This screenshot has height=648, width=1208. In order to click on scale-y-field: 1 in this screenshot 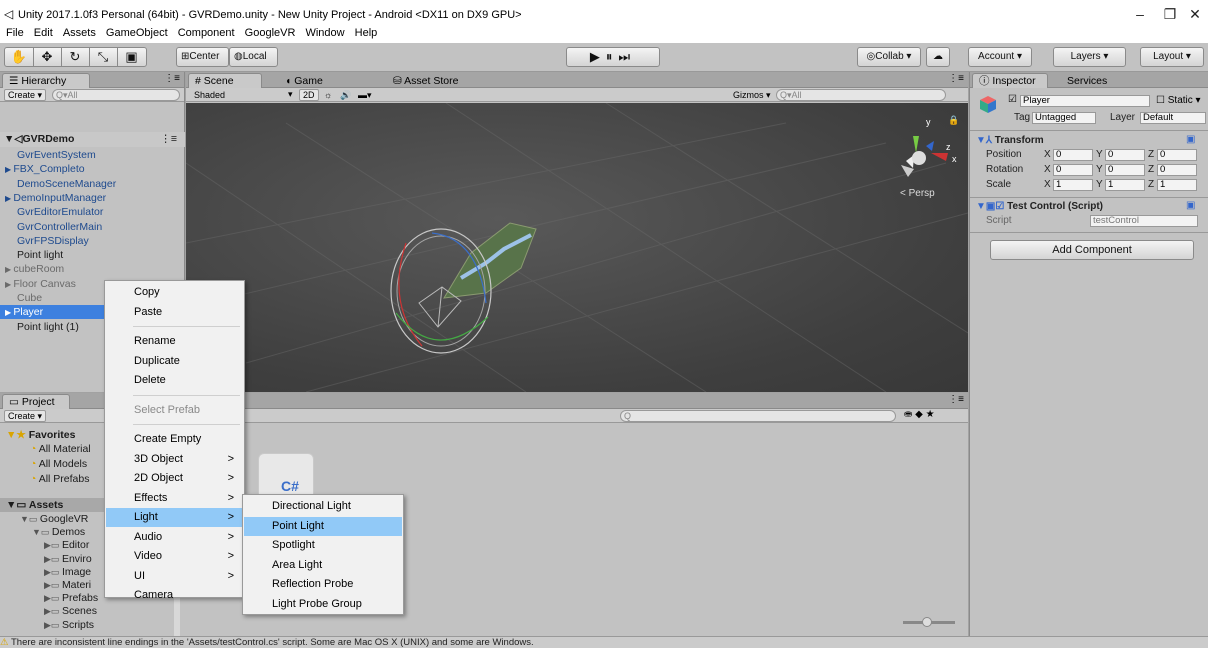, I will do `click(1125, 185)`.